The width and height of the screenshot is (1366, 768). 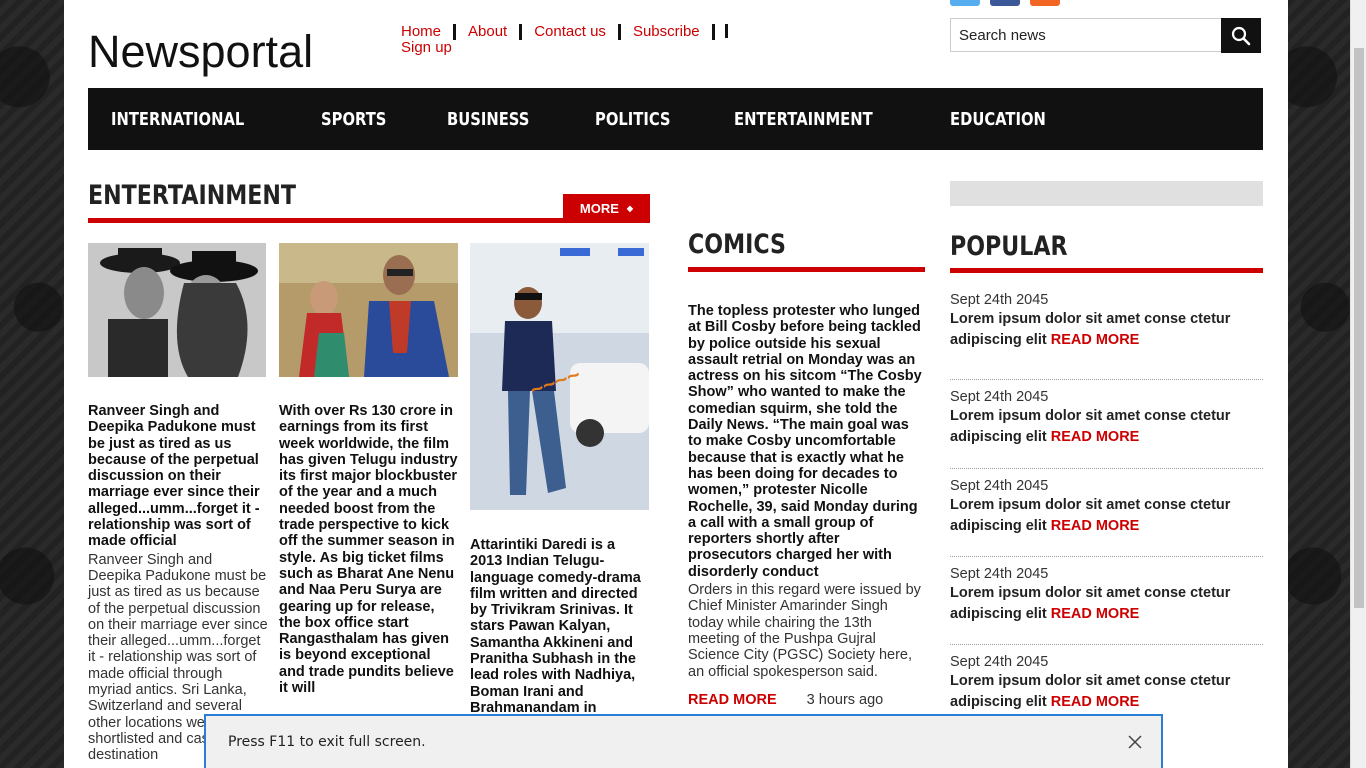 I want to click on movie-poster-photo: ~~~~, so click(x=559, y=376).